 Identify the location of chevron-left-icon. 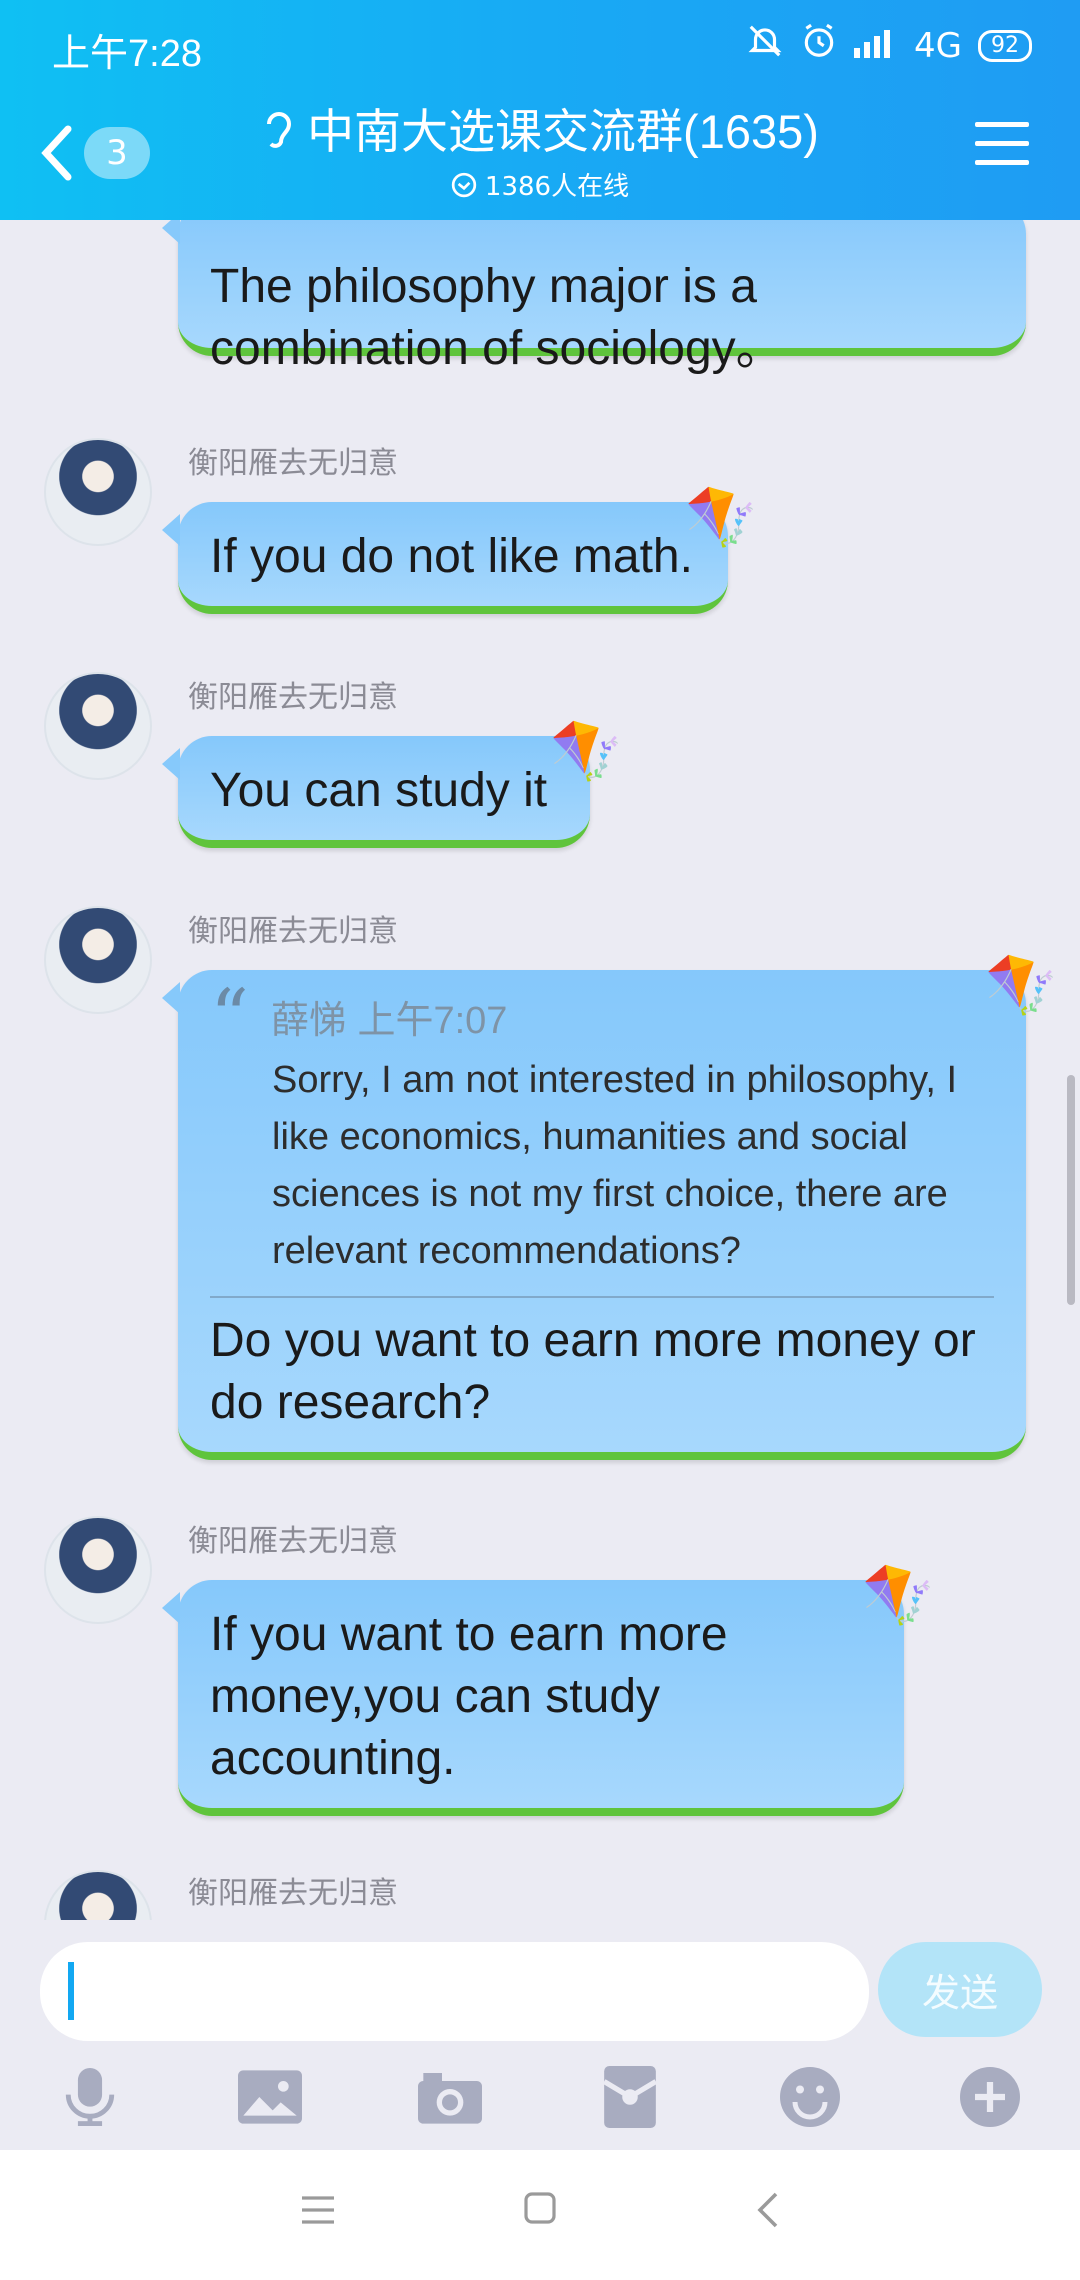
(56, 153).